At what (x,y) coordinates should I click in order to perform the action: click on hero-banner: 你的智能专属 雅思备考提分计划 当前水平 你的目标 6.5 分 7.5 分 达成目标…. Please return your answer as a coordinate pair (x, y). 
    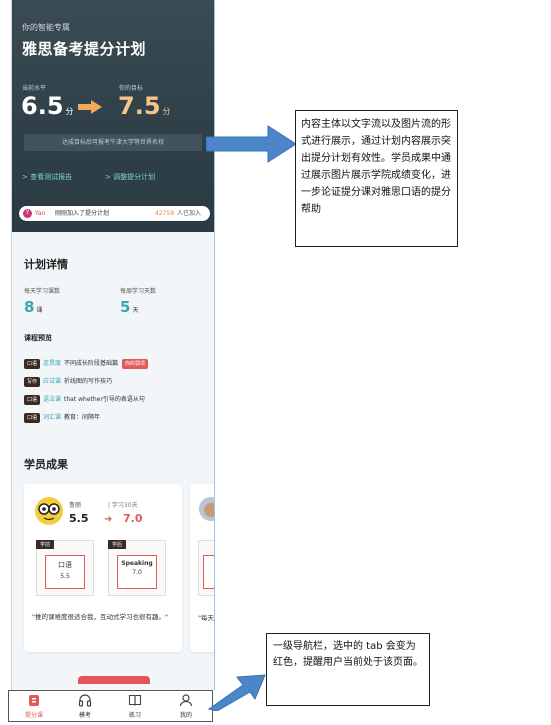
    Looking at the image, I should click on (113, 116).